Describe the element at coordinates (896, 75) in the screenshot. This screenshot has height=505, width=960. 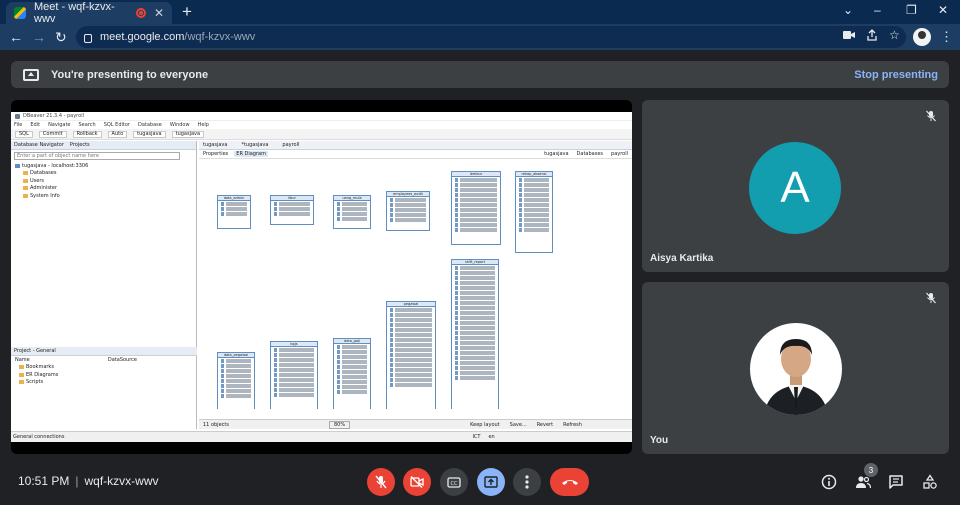
I see `stop-presenting-button: Stop presenting` at that location.